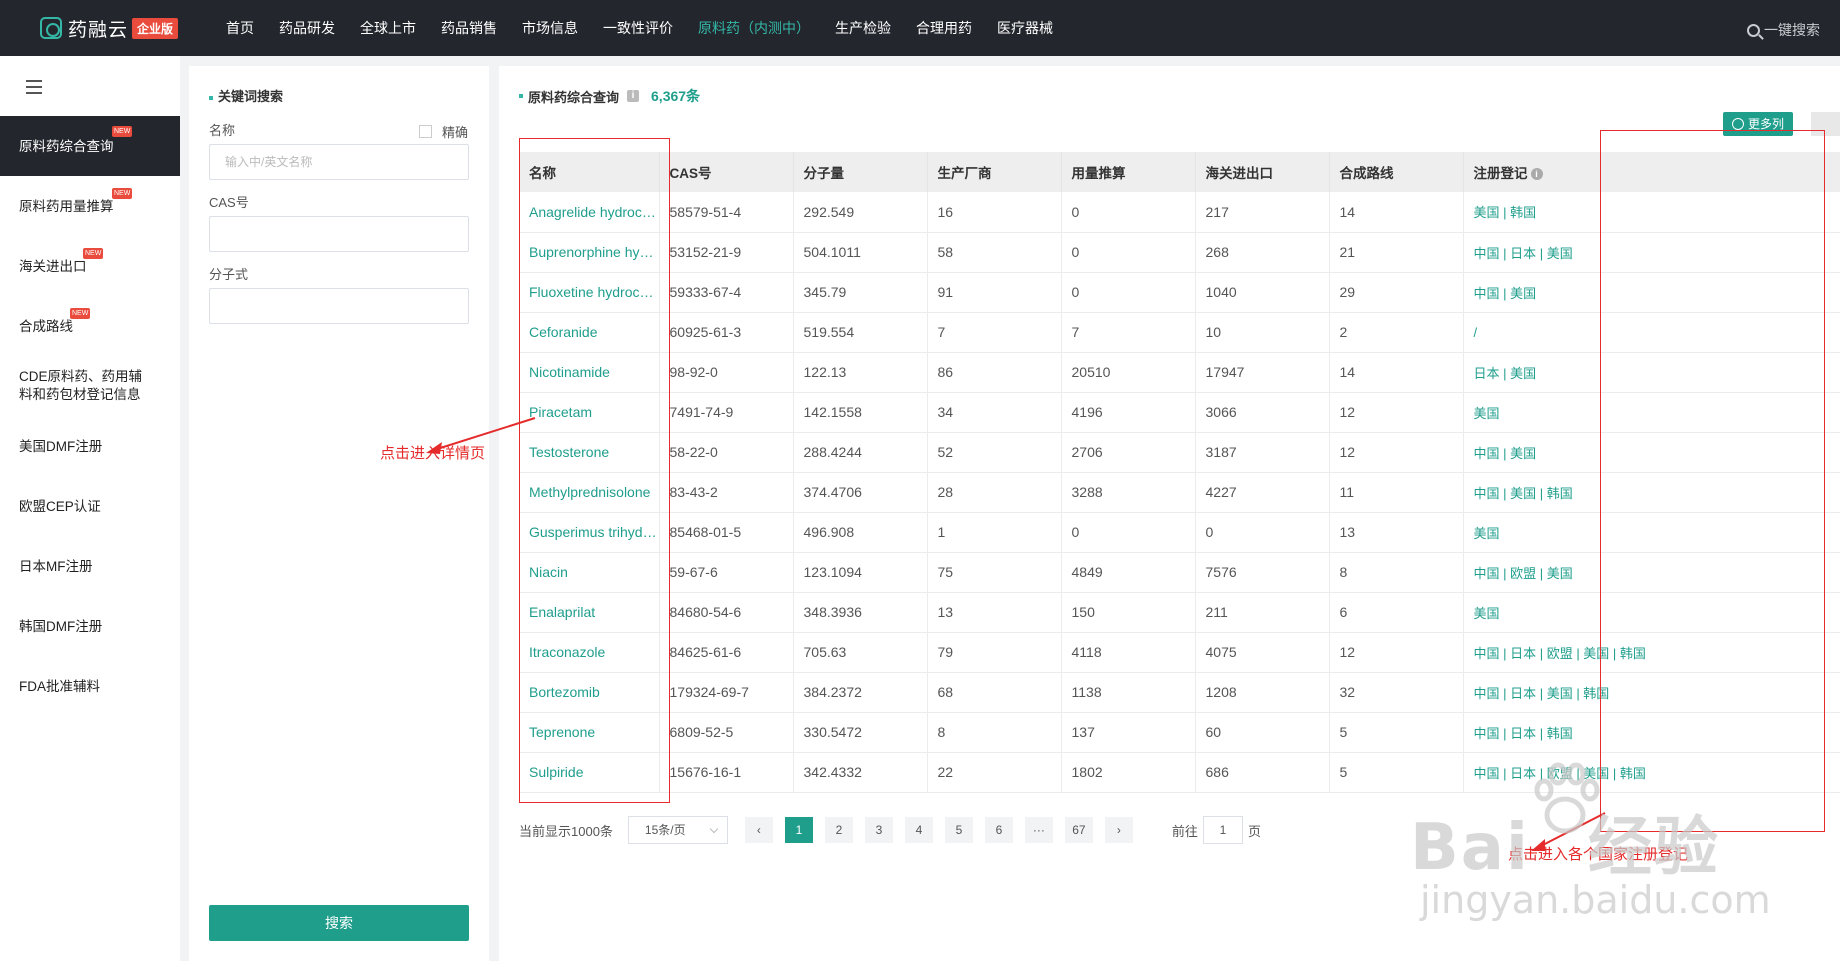 The width and height of the screenshot is (1840, 961). What do you see at coordinates (60, 506) in the screenshot?
I see `sidebar-item-label: 欧盟CEP认证` at bounding box center [60, 506].